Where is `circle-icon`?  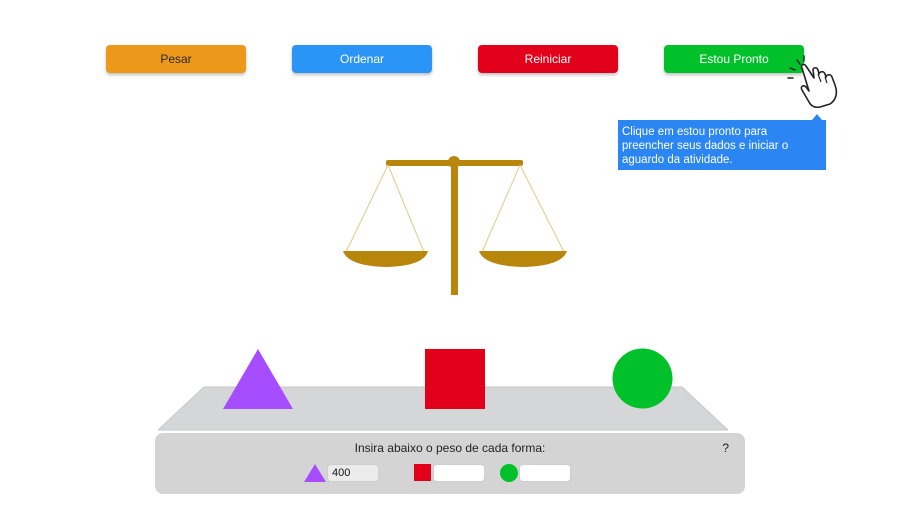 circle-icon is located at coordinates (509, 473).